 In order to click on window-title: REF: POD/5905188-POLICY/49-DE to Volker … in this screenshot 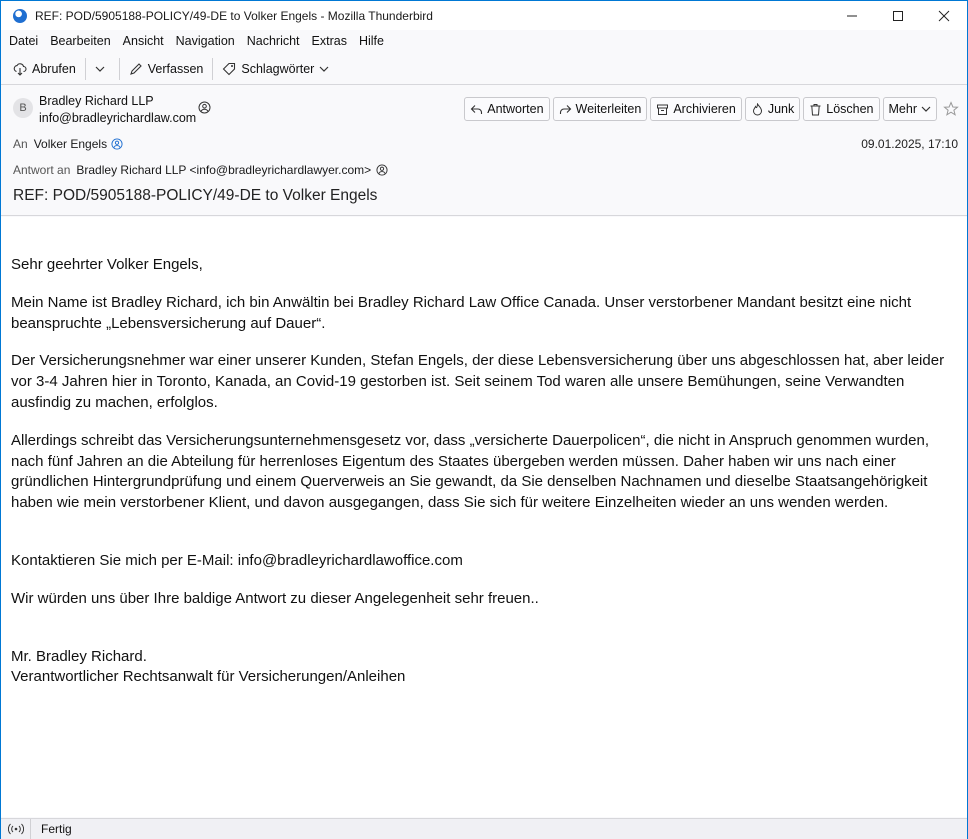, I will do `click(234, 15)`.